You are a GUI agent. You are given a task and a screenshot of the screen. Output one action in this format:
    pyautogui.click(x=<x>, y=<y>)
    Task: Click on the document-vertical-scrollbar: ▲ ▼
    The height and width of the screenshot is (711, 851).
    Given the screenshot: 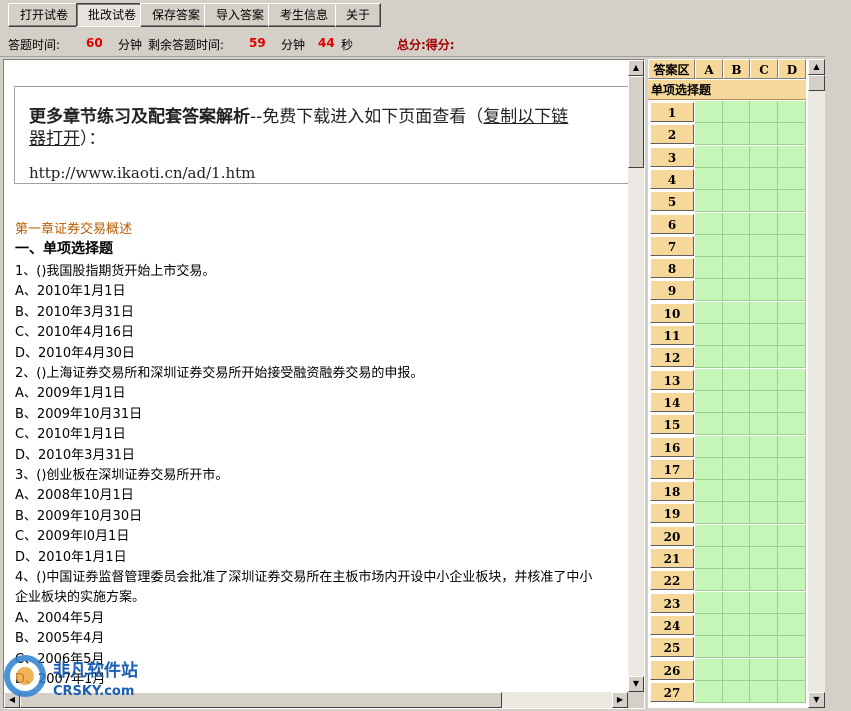 What is the action you would take?
    pyautogui.click(x=636, y=376)
    